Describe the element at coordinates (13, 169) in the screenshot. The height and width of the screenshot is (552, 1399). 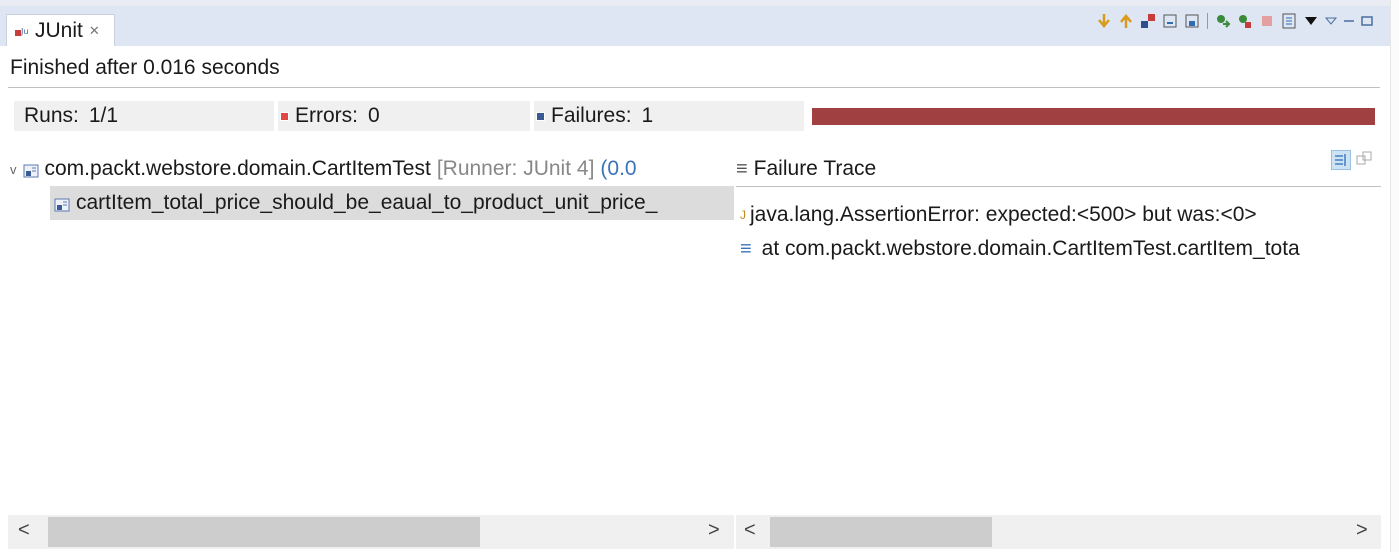
I see `chevron-down-icon: v` at that location.